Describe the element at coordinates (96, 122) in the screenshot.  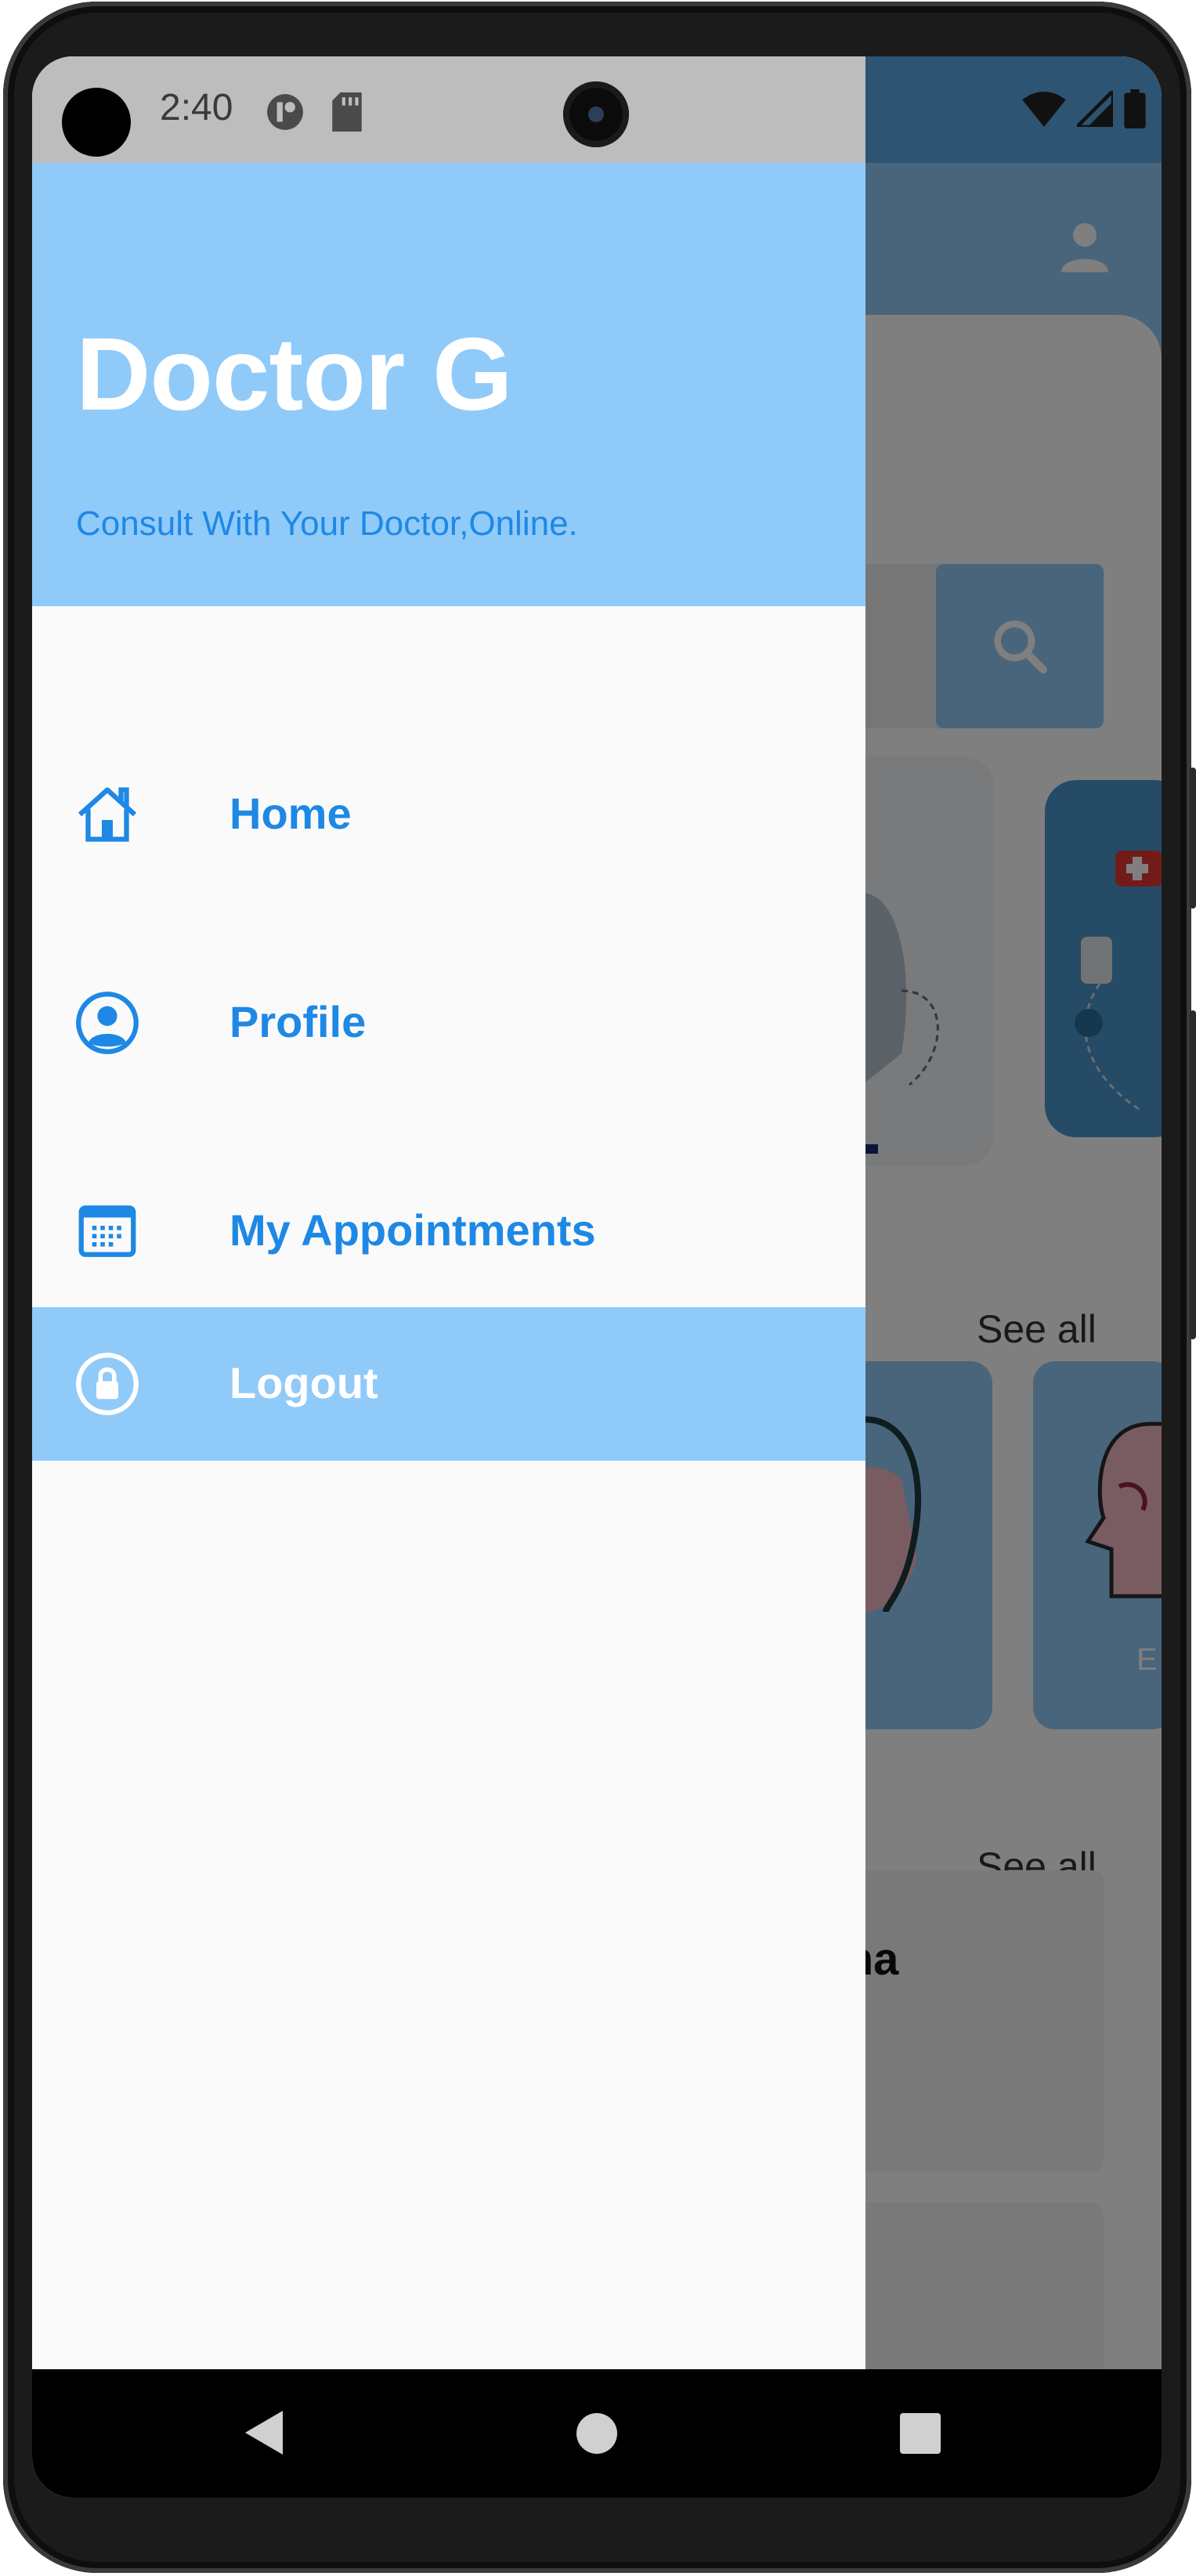
I see `front-sensor` at that location.